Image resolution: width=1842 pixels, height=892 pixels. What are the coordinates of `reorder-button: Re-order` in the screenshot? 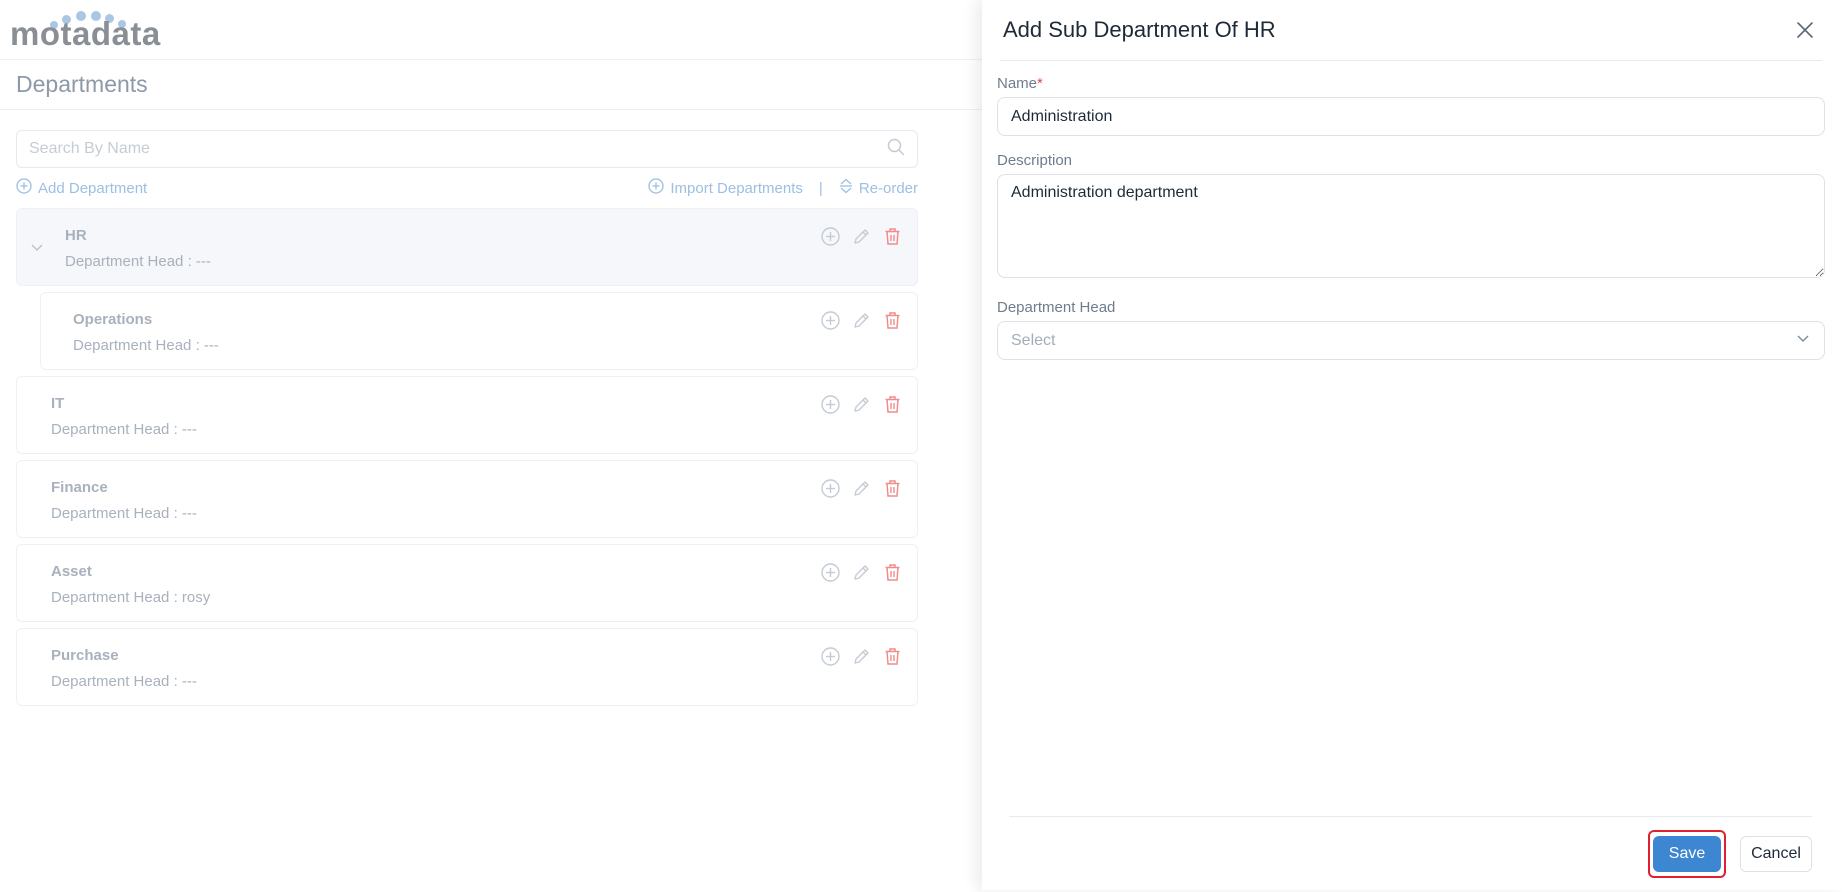 It's located at (878, 188).